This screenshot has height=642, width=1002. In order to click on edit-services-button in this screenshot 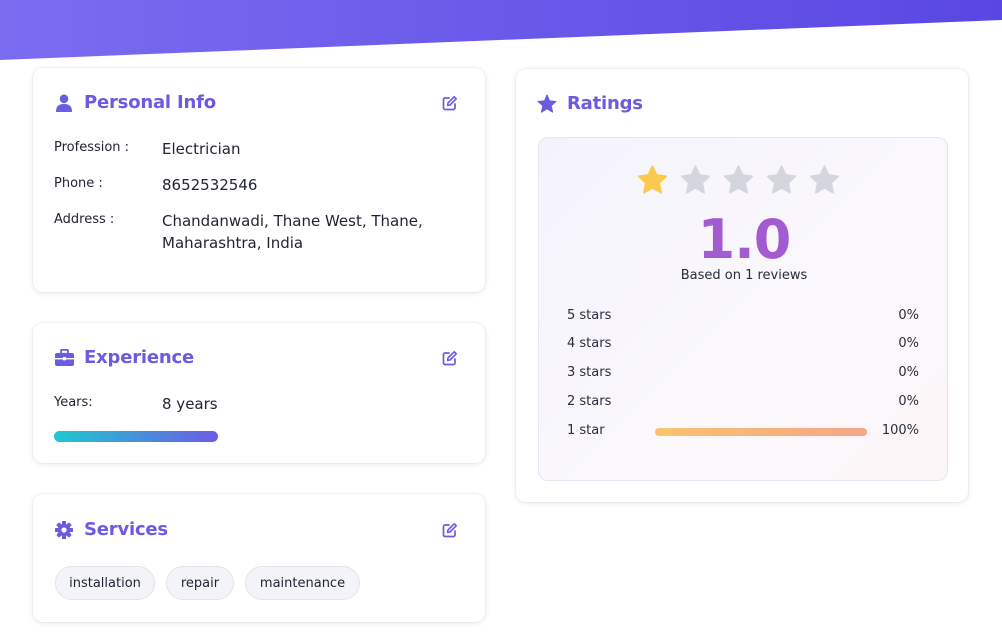, I will do `click(450, 530)`.